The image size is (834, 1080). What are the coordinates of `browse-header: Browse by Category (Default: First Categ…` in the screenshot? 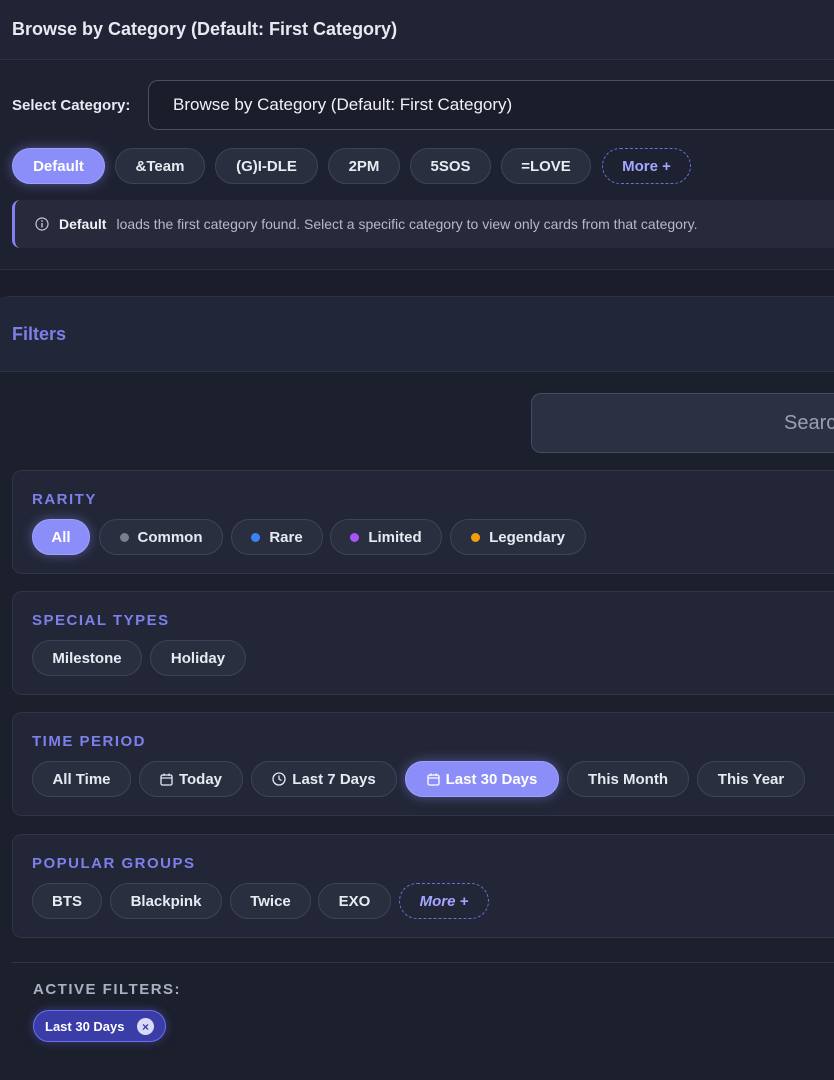 It's located at (417, 30).